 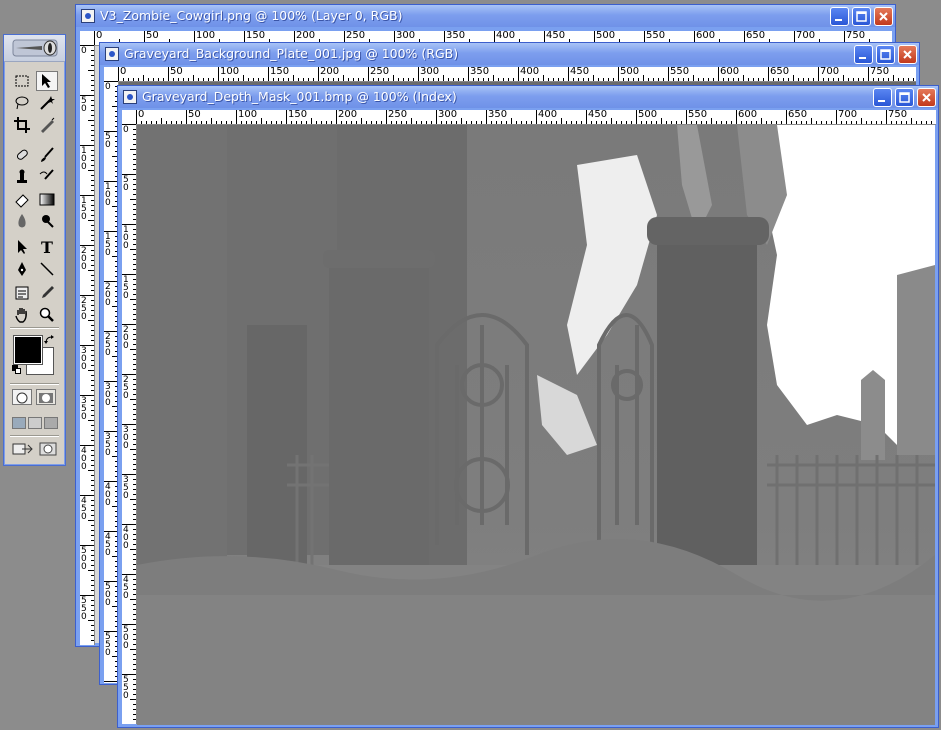 I want to click on ruler-label: 450, so click(x=580, y=72).